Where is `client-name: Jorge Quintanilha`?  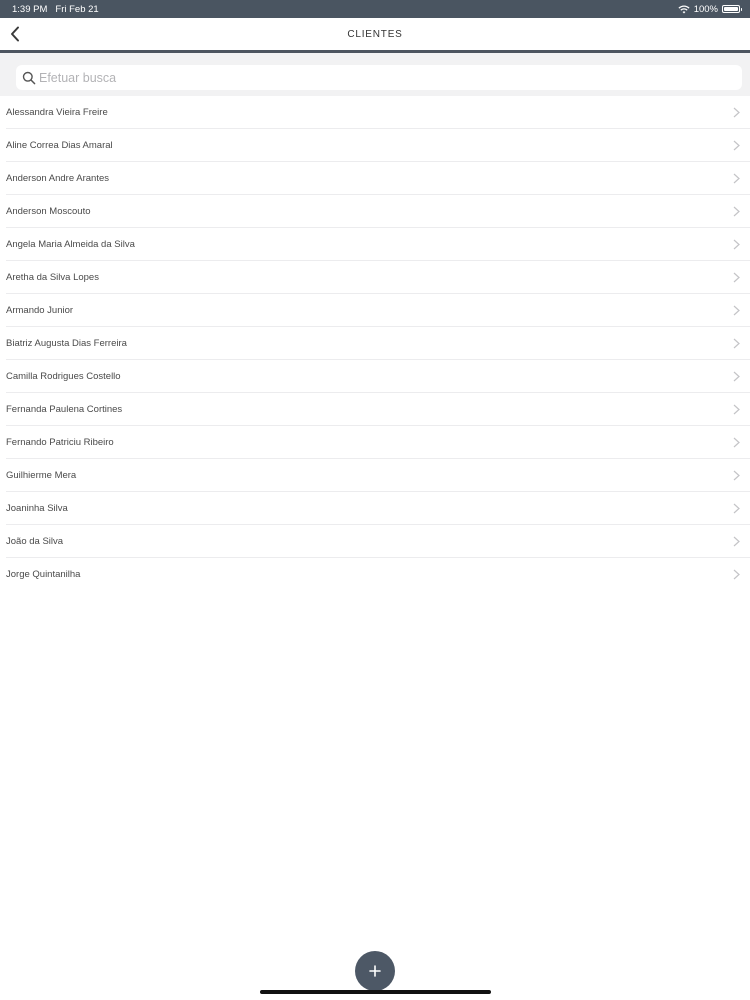 client-name: Jorge Quintanilha is located at coordinates (43, 574).